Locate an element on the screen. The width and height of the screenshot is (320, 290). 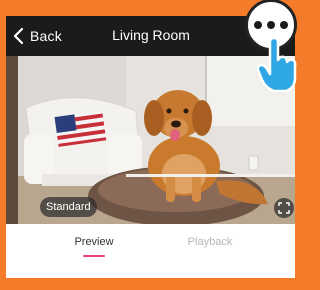
more-dots-icon is located at coordinates (258, 25).